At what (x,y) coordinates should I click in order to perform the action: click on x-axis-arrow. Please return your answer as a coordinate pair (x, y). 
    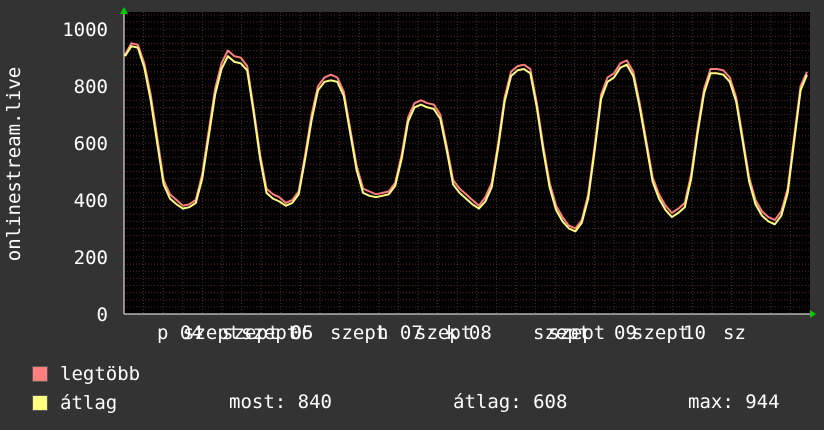
    Looking at the image, I should click on (813, 314).